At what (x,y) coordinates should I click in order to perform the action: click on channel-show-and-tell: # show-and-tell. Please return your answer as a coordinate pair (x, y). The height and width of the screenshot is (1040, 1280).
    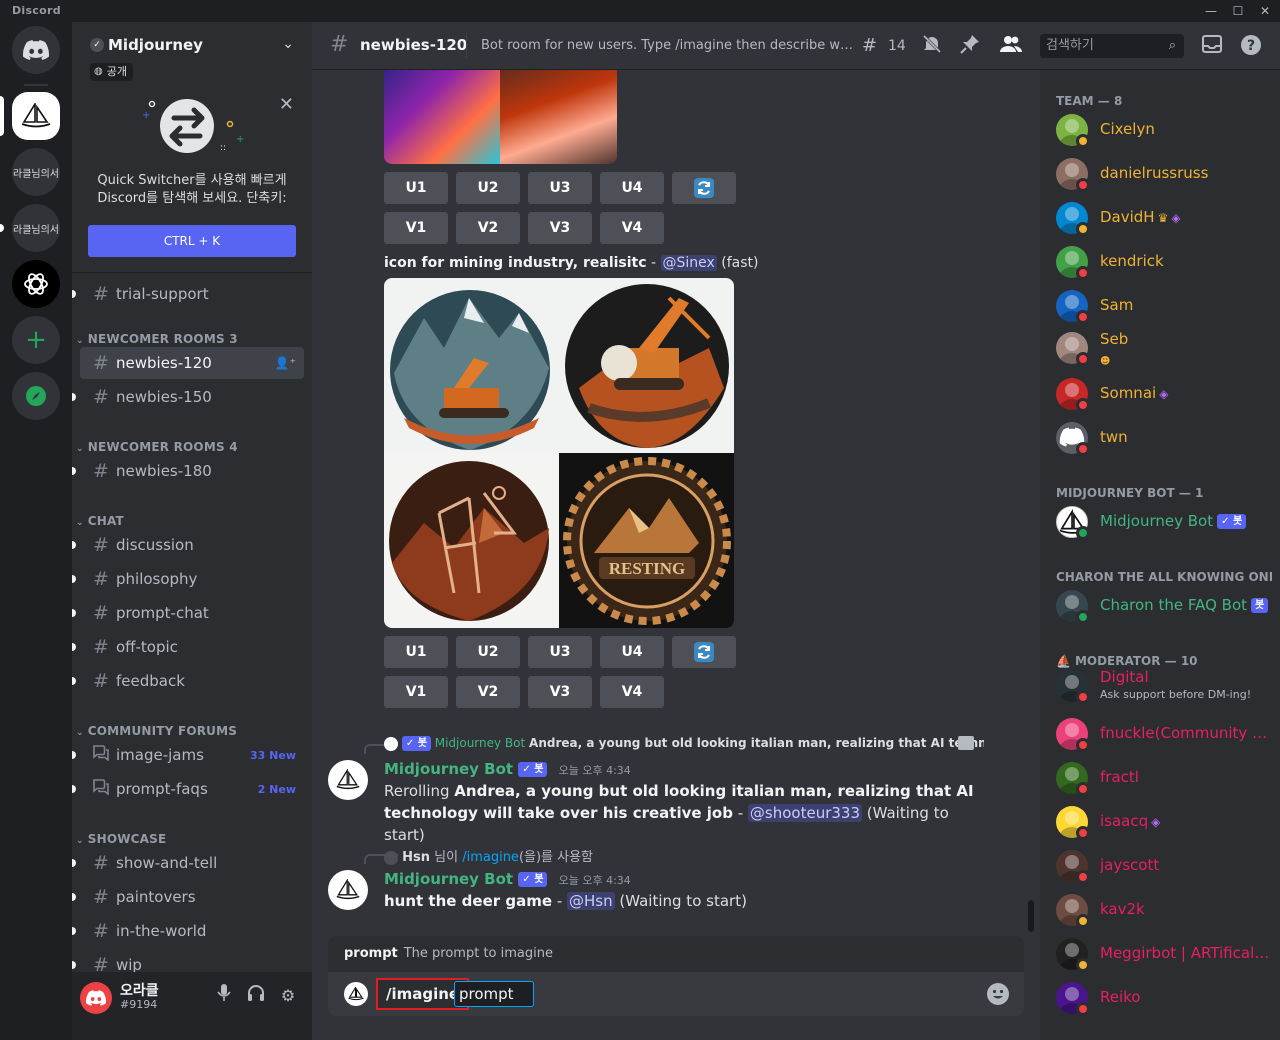
    Looking at the image, I should click on (188, 863).